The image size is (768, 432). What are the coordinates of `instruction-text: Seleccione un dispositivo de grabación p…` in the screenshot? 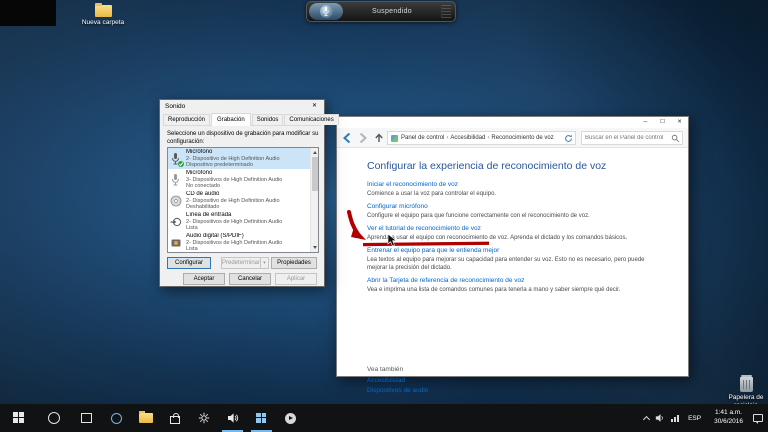 It's located at (243, 138).